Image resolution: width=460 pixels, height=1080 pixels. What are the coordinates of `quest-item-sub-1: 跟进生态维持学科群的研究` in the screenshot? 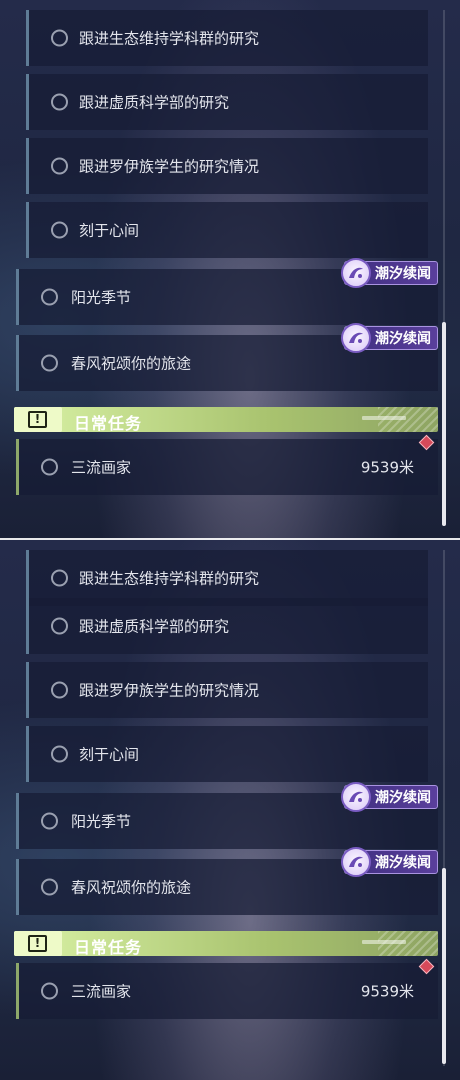 It's located at (227, 38).